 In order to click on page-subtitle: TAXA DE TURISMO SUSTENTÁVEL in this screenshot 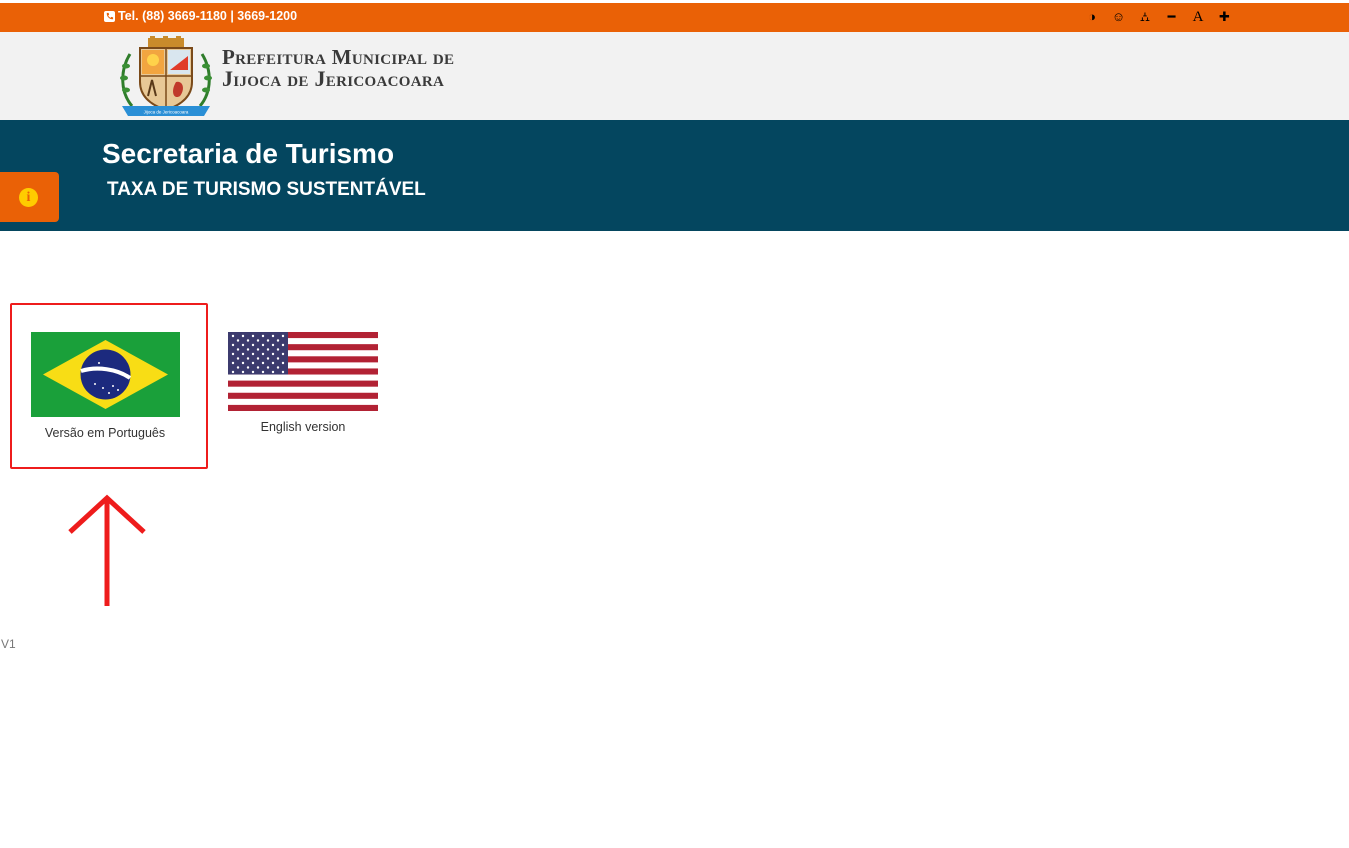, I will do `click(266, 189)`.